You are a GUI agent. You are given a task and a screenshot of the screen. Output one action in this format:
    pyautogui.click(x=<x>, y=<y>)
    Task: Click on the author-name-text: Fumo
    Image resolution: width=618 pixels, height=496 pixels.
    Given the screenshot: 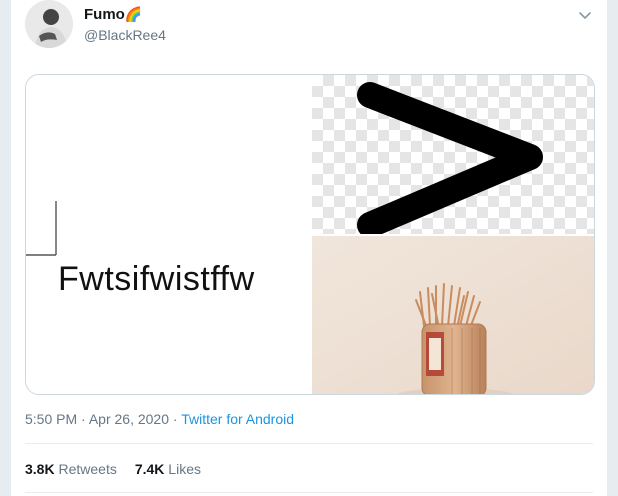 What is the action you would take?
    pyautogui.click(x=104, y=14)
    